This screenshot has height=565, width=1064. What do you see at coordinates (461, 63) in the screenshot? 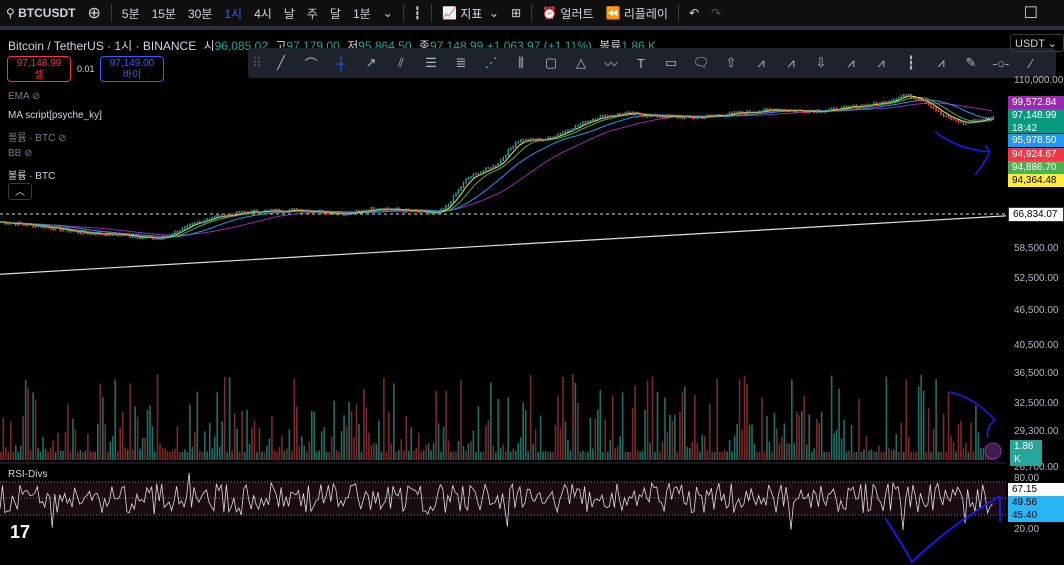
I see `fib-tool: ≣` at bounding box center [461, 63].